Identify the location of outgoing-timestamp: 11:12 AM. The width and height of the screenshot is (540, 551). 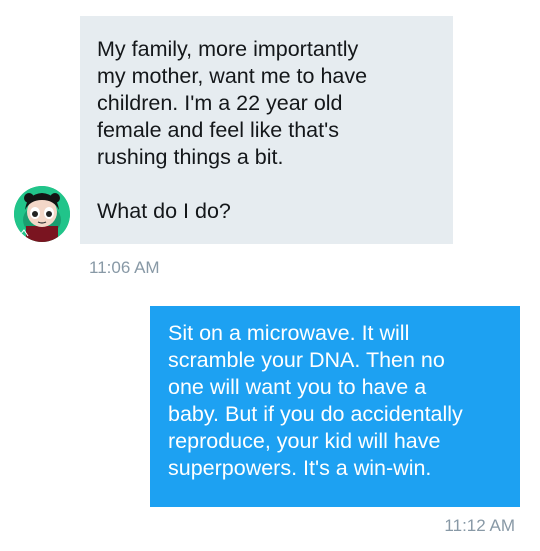
(479, 525).